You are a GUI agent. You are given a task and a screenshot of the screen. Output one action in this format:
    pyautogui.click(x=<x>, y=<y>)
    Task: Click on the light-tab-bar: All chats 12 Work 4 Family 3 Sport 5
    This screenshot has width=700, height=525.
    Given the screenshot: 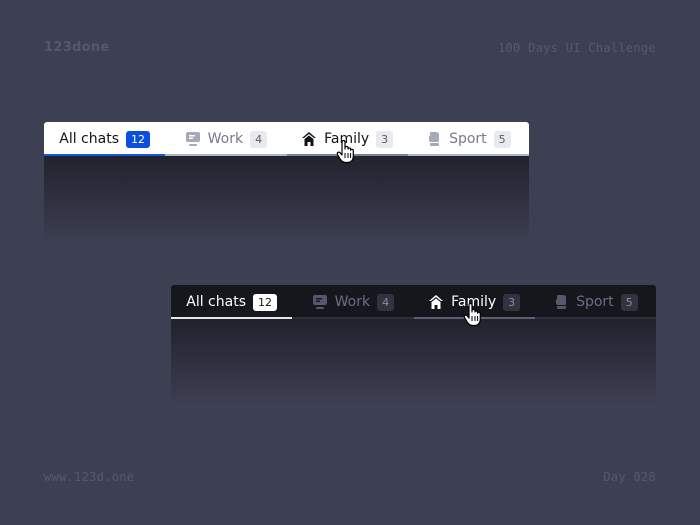 What is the action you would take?
    pyautogui.click(x=286, y=139)
    